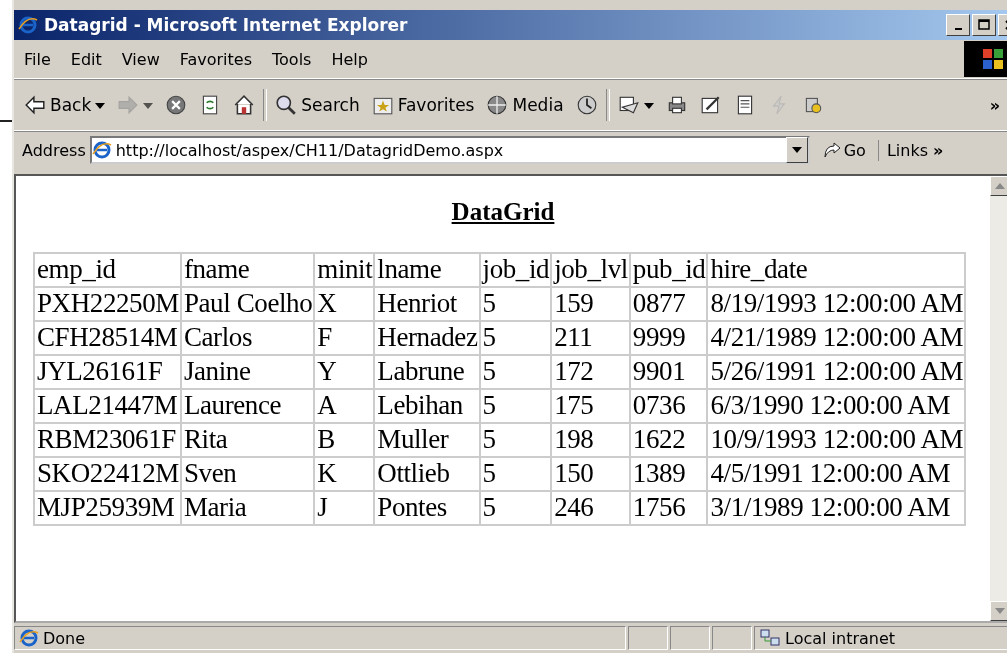  What do you see at coordinates (515, 270) in the screenshot?
I see `column-header: job_id` at bounding box center [515, 270].